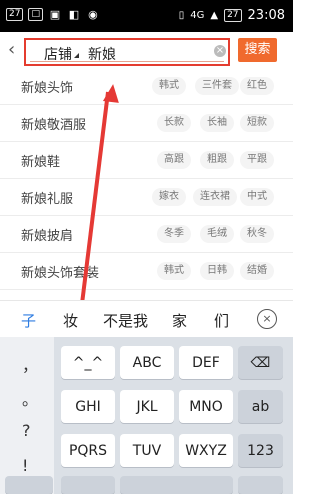  Describe the element at coordinates (267, 319) in the screenshot. I see `close-icon: ×` at that location.